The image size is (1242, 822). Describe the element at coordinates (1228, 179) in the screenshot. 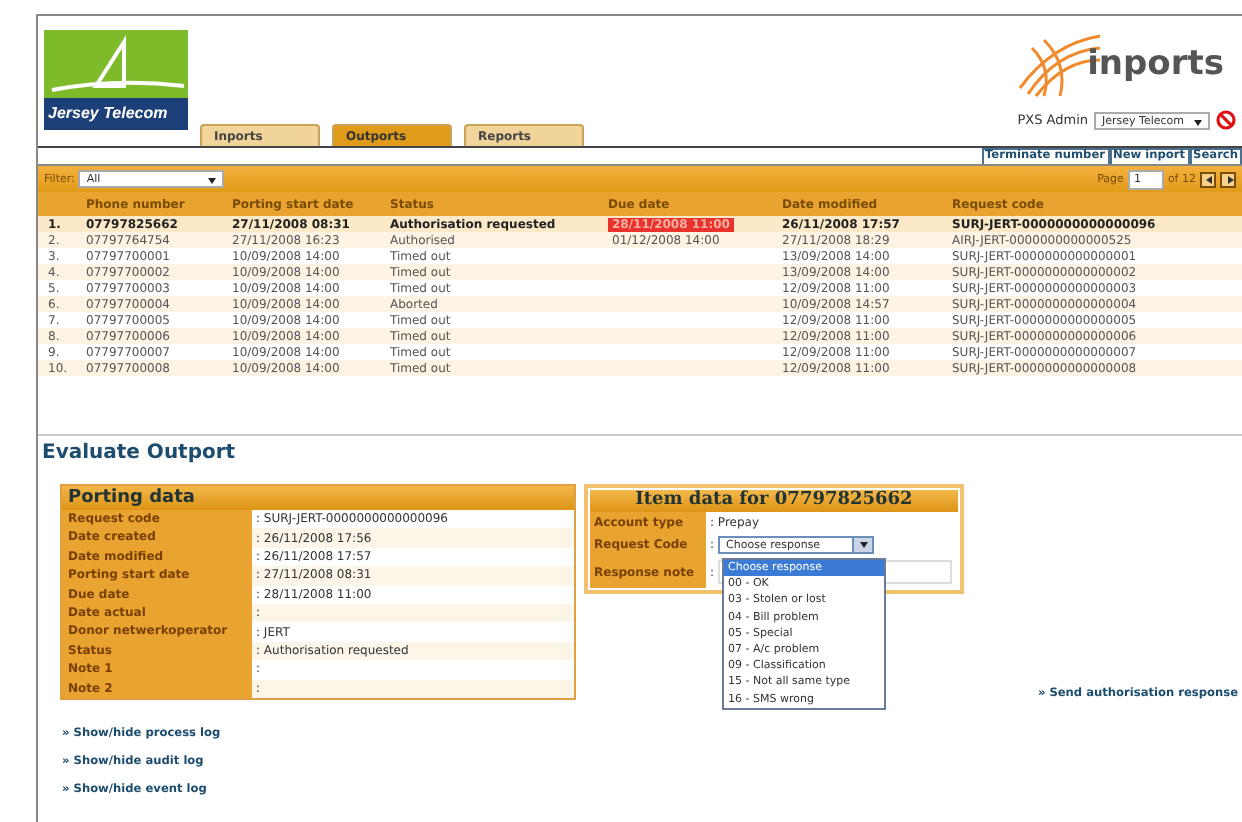

I see `next-page-button` at that location.